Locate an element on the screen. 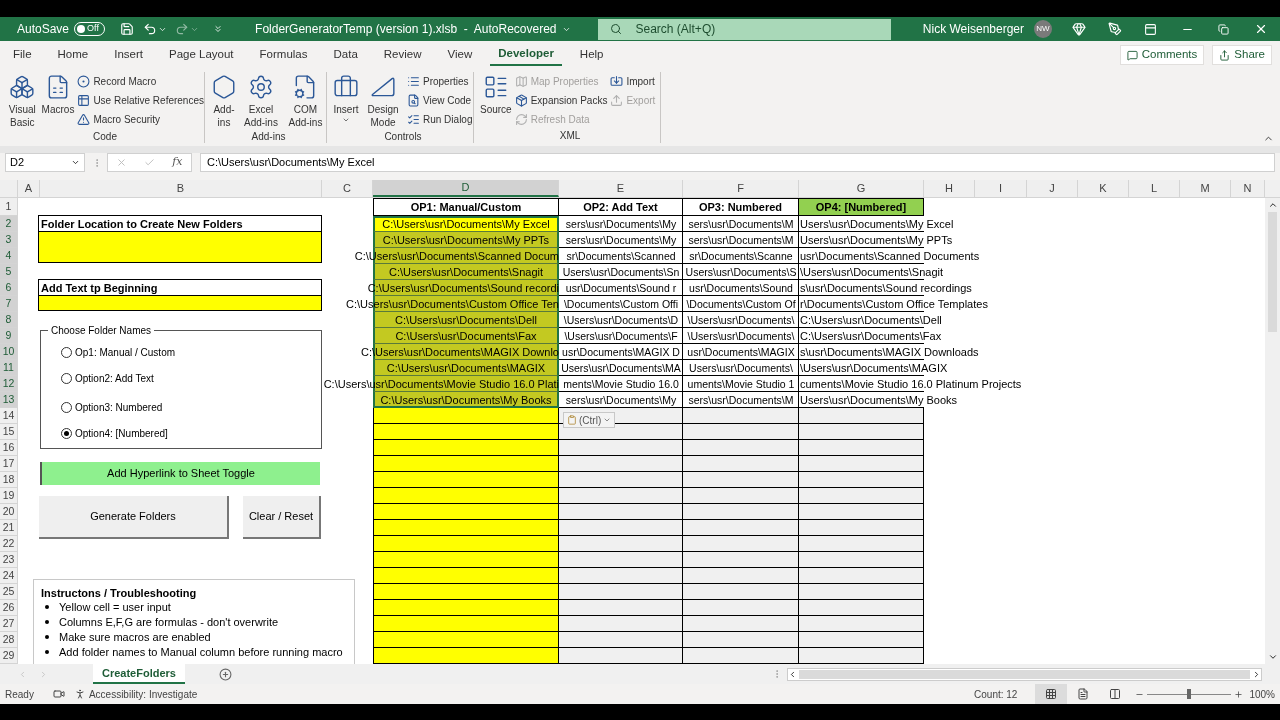 The image size is (1280, 720). menu-tab: Review is located at coordinates (402, 55).